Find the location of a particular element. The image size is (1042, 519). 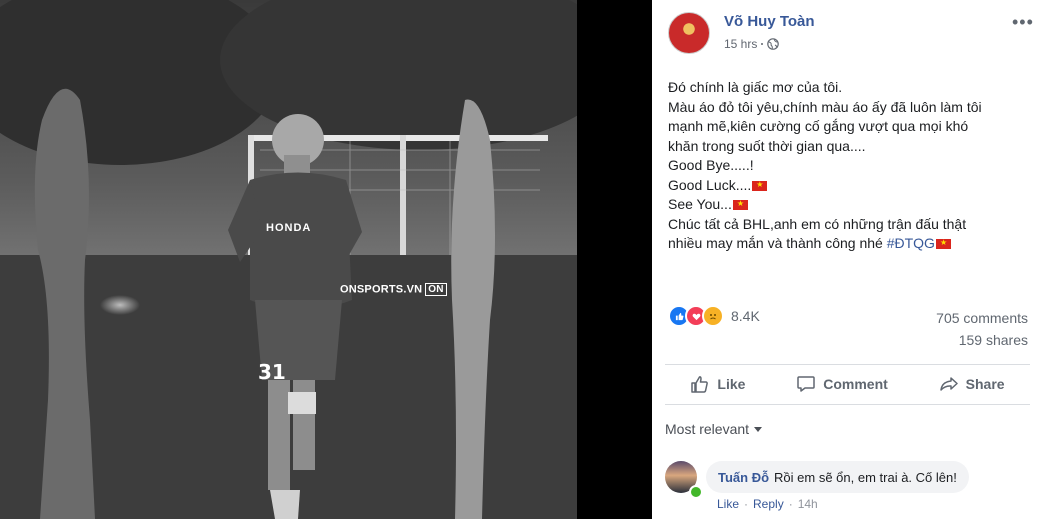

watermark-text: ONSPORTS.VN is located at coordinates (381, 289).